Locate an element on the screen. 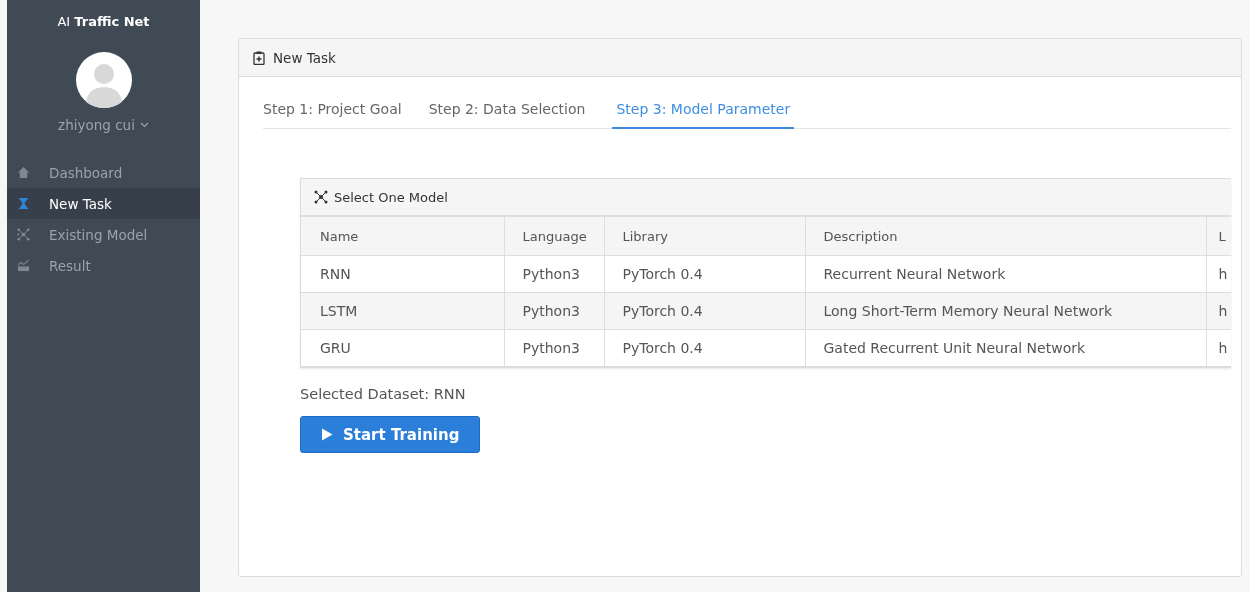 The image size is (1250, 592). table-cell: Recurrent Neural Network is located at coordinates (1005, 274).